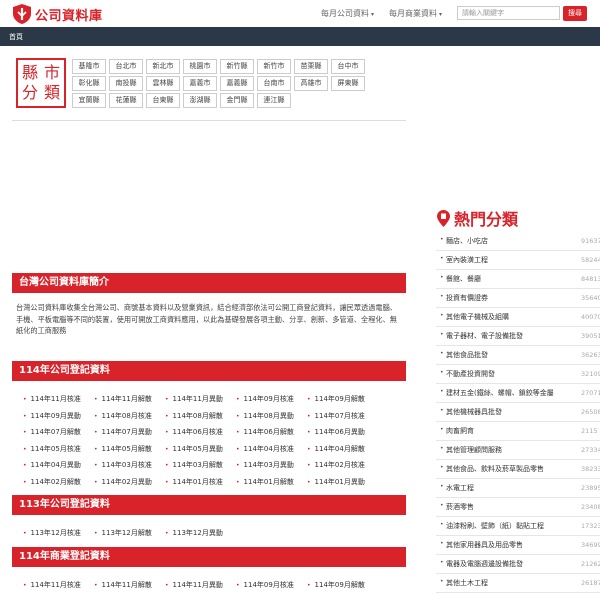 The height and width of the screenshot is (600, 600). I want to click on hot-category-item: • 其他家用器具及用品零售 34699, so click(518, 546).